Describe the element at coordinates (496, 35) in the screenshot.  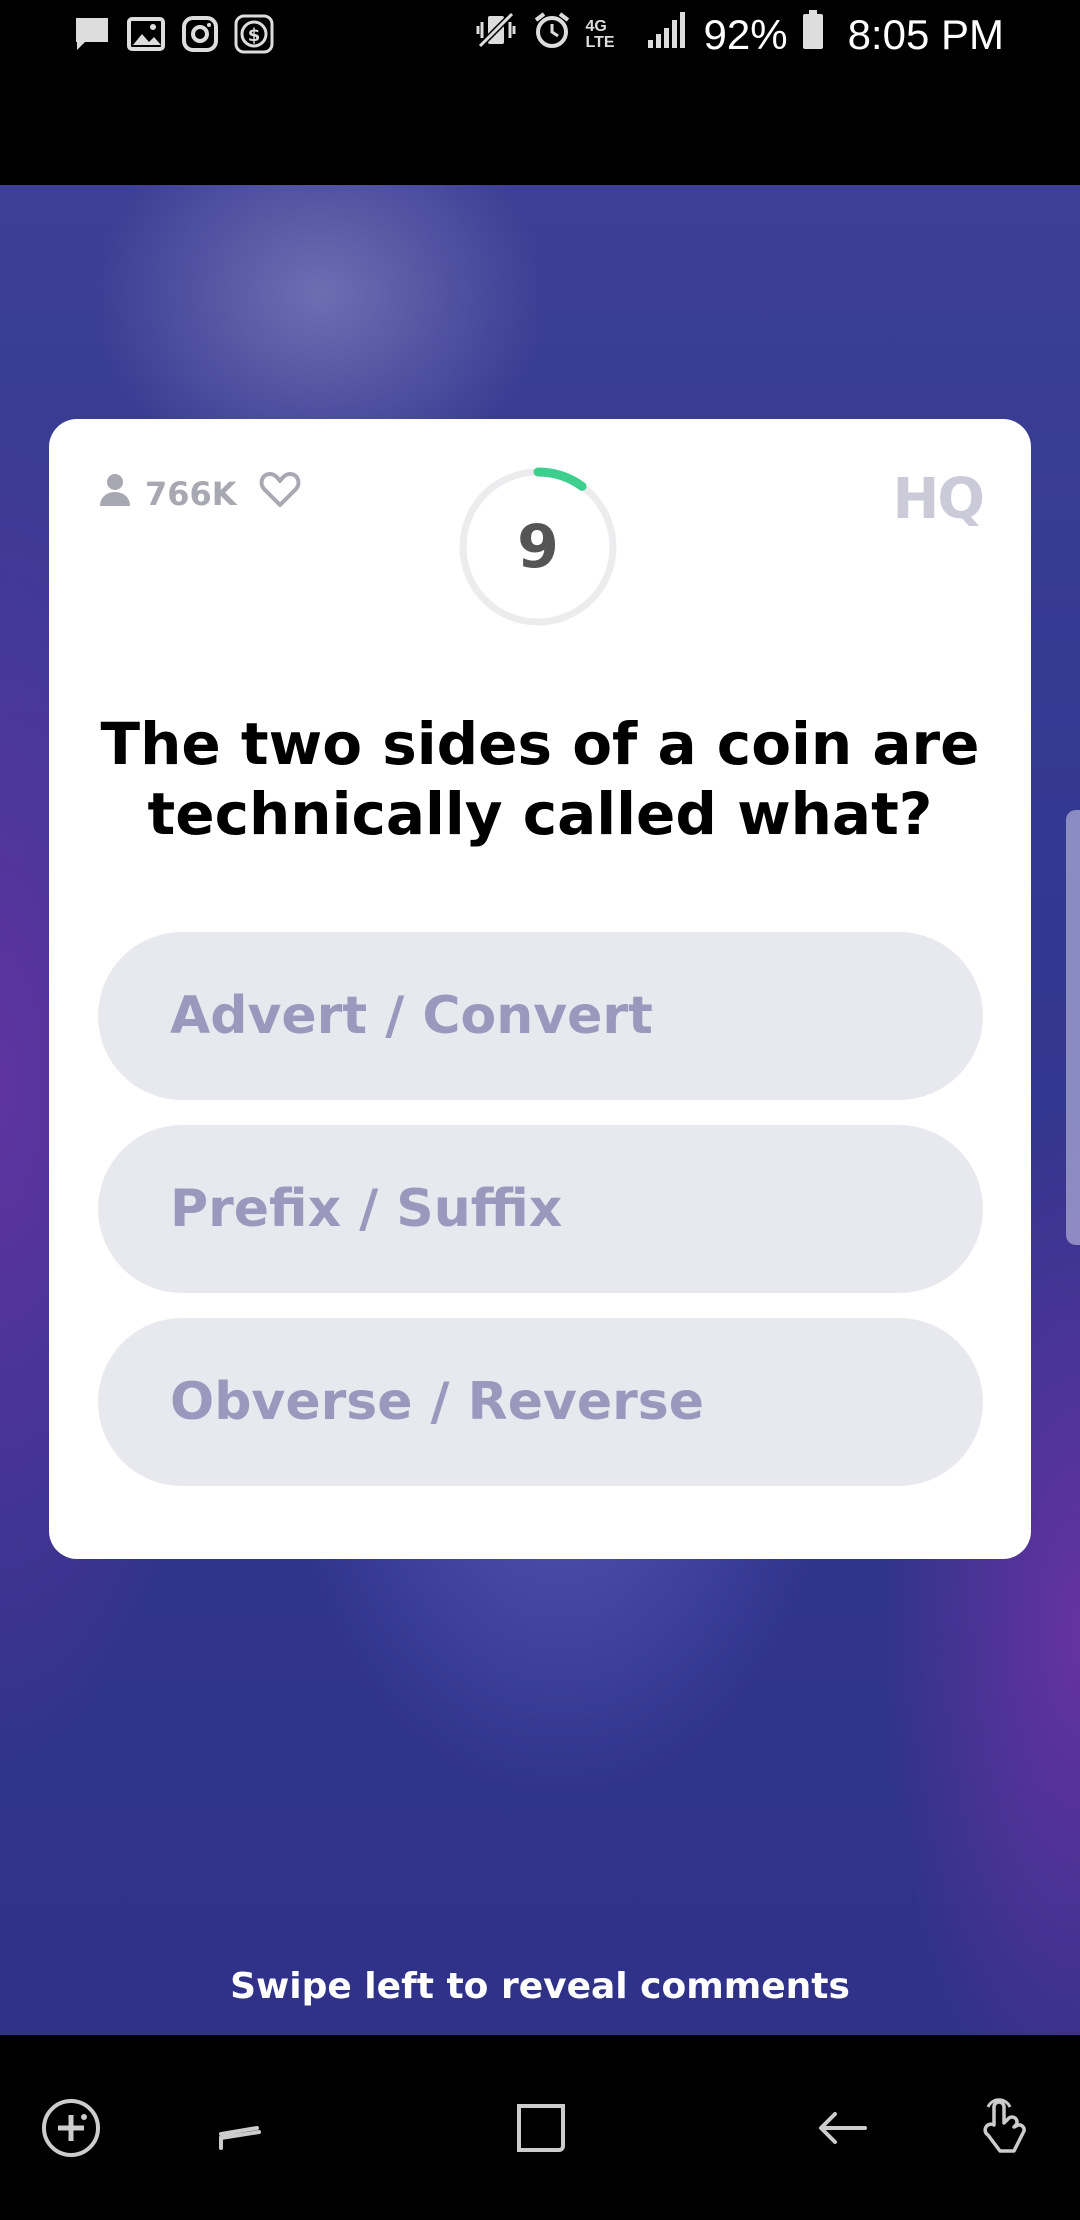
I see `vibrate-icon` at that location.